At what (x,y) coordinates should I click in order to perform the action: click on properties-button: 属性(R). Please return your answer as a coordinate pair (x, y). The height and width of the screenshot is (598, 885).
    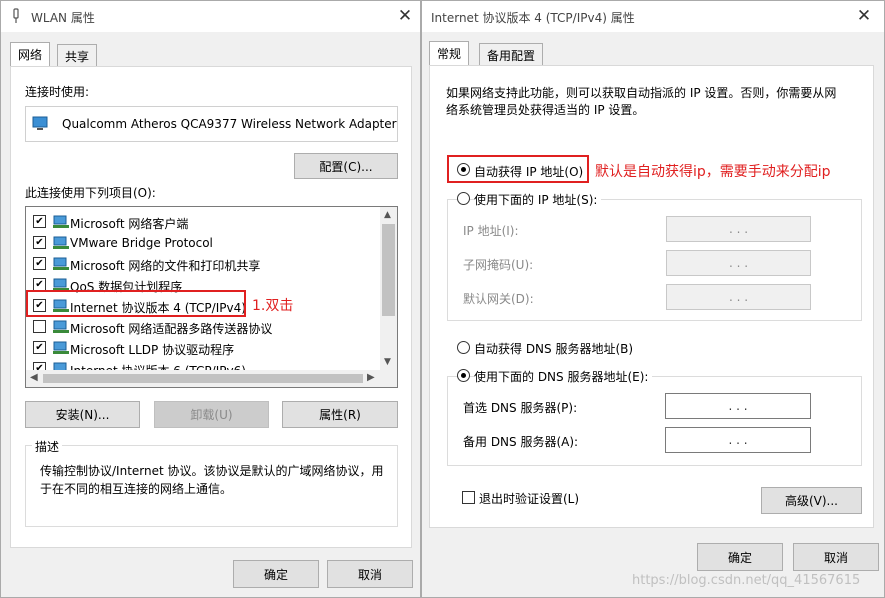
    Looking at the image, I should click on (340, 414).